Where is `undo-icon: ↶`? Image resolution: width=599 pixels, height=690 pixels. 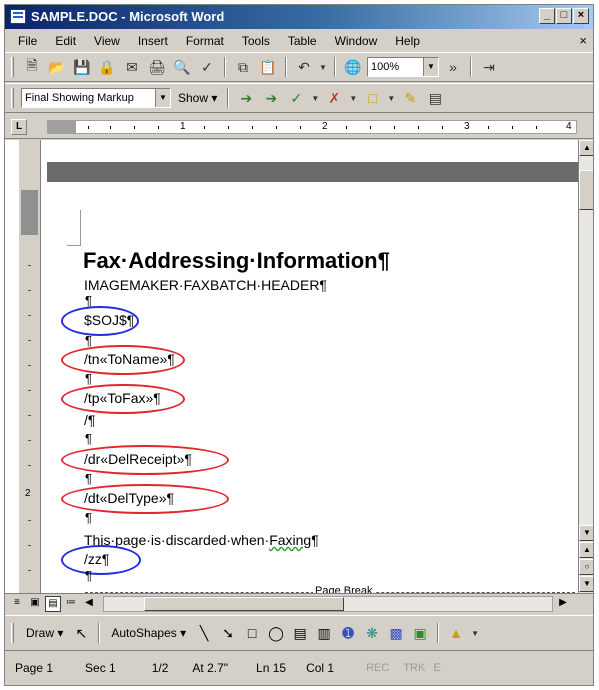 undo-icon: ↶ is located at coordinates (304, 67).